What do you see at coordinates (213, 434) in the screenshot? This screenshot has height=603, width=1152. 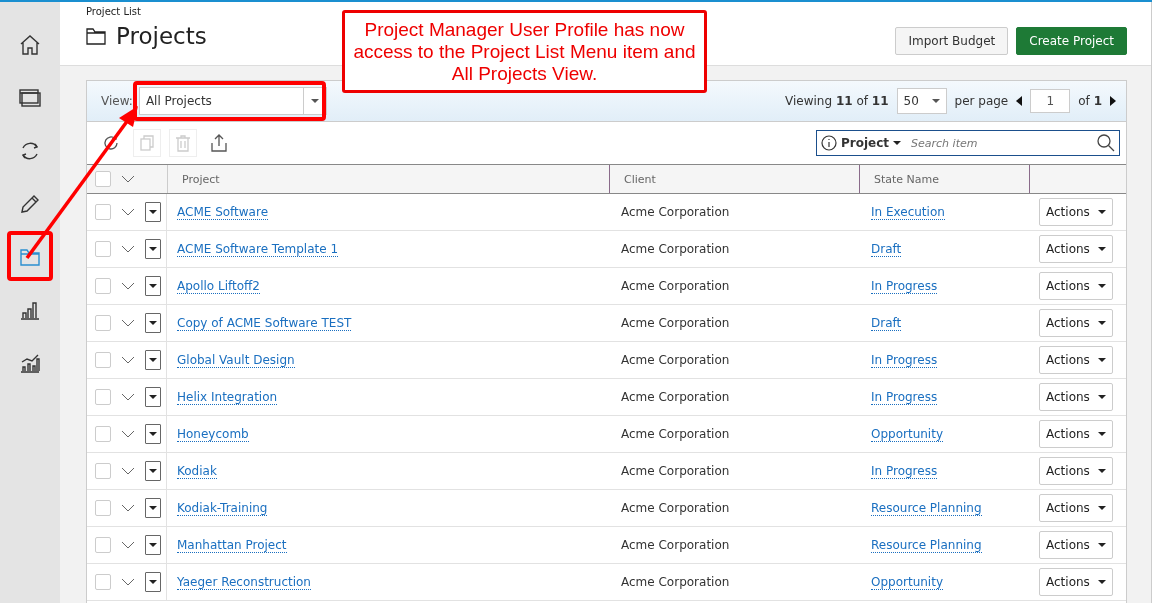 I see `project-link: Honeycomb` at bounding box center [213, 434].